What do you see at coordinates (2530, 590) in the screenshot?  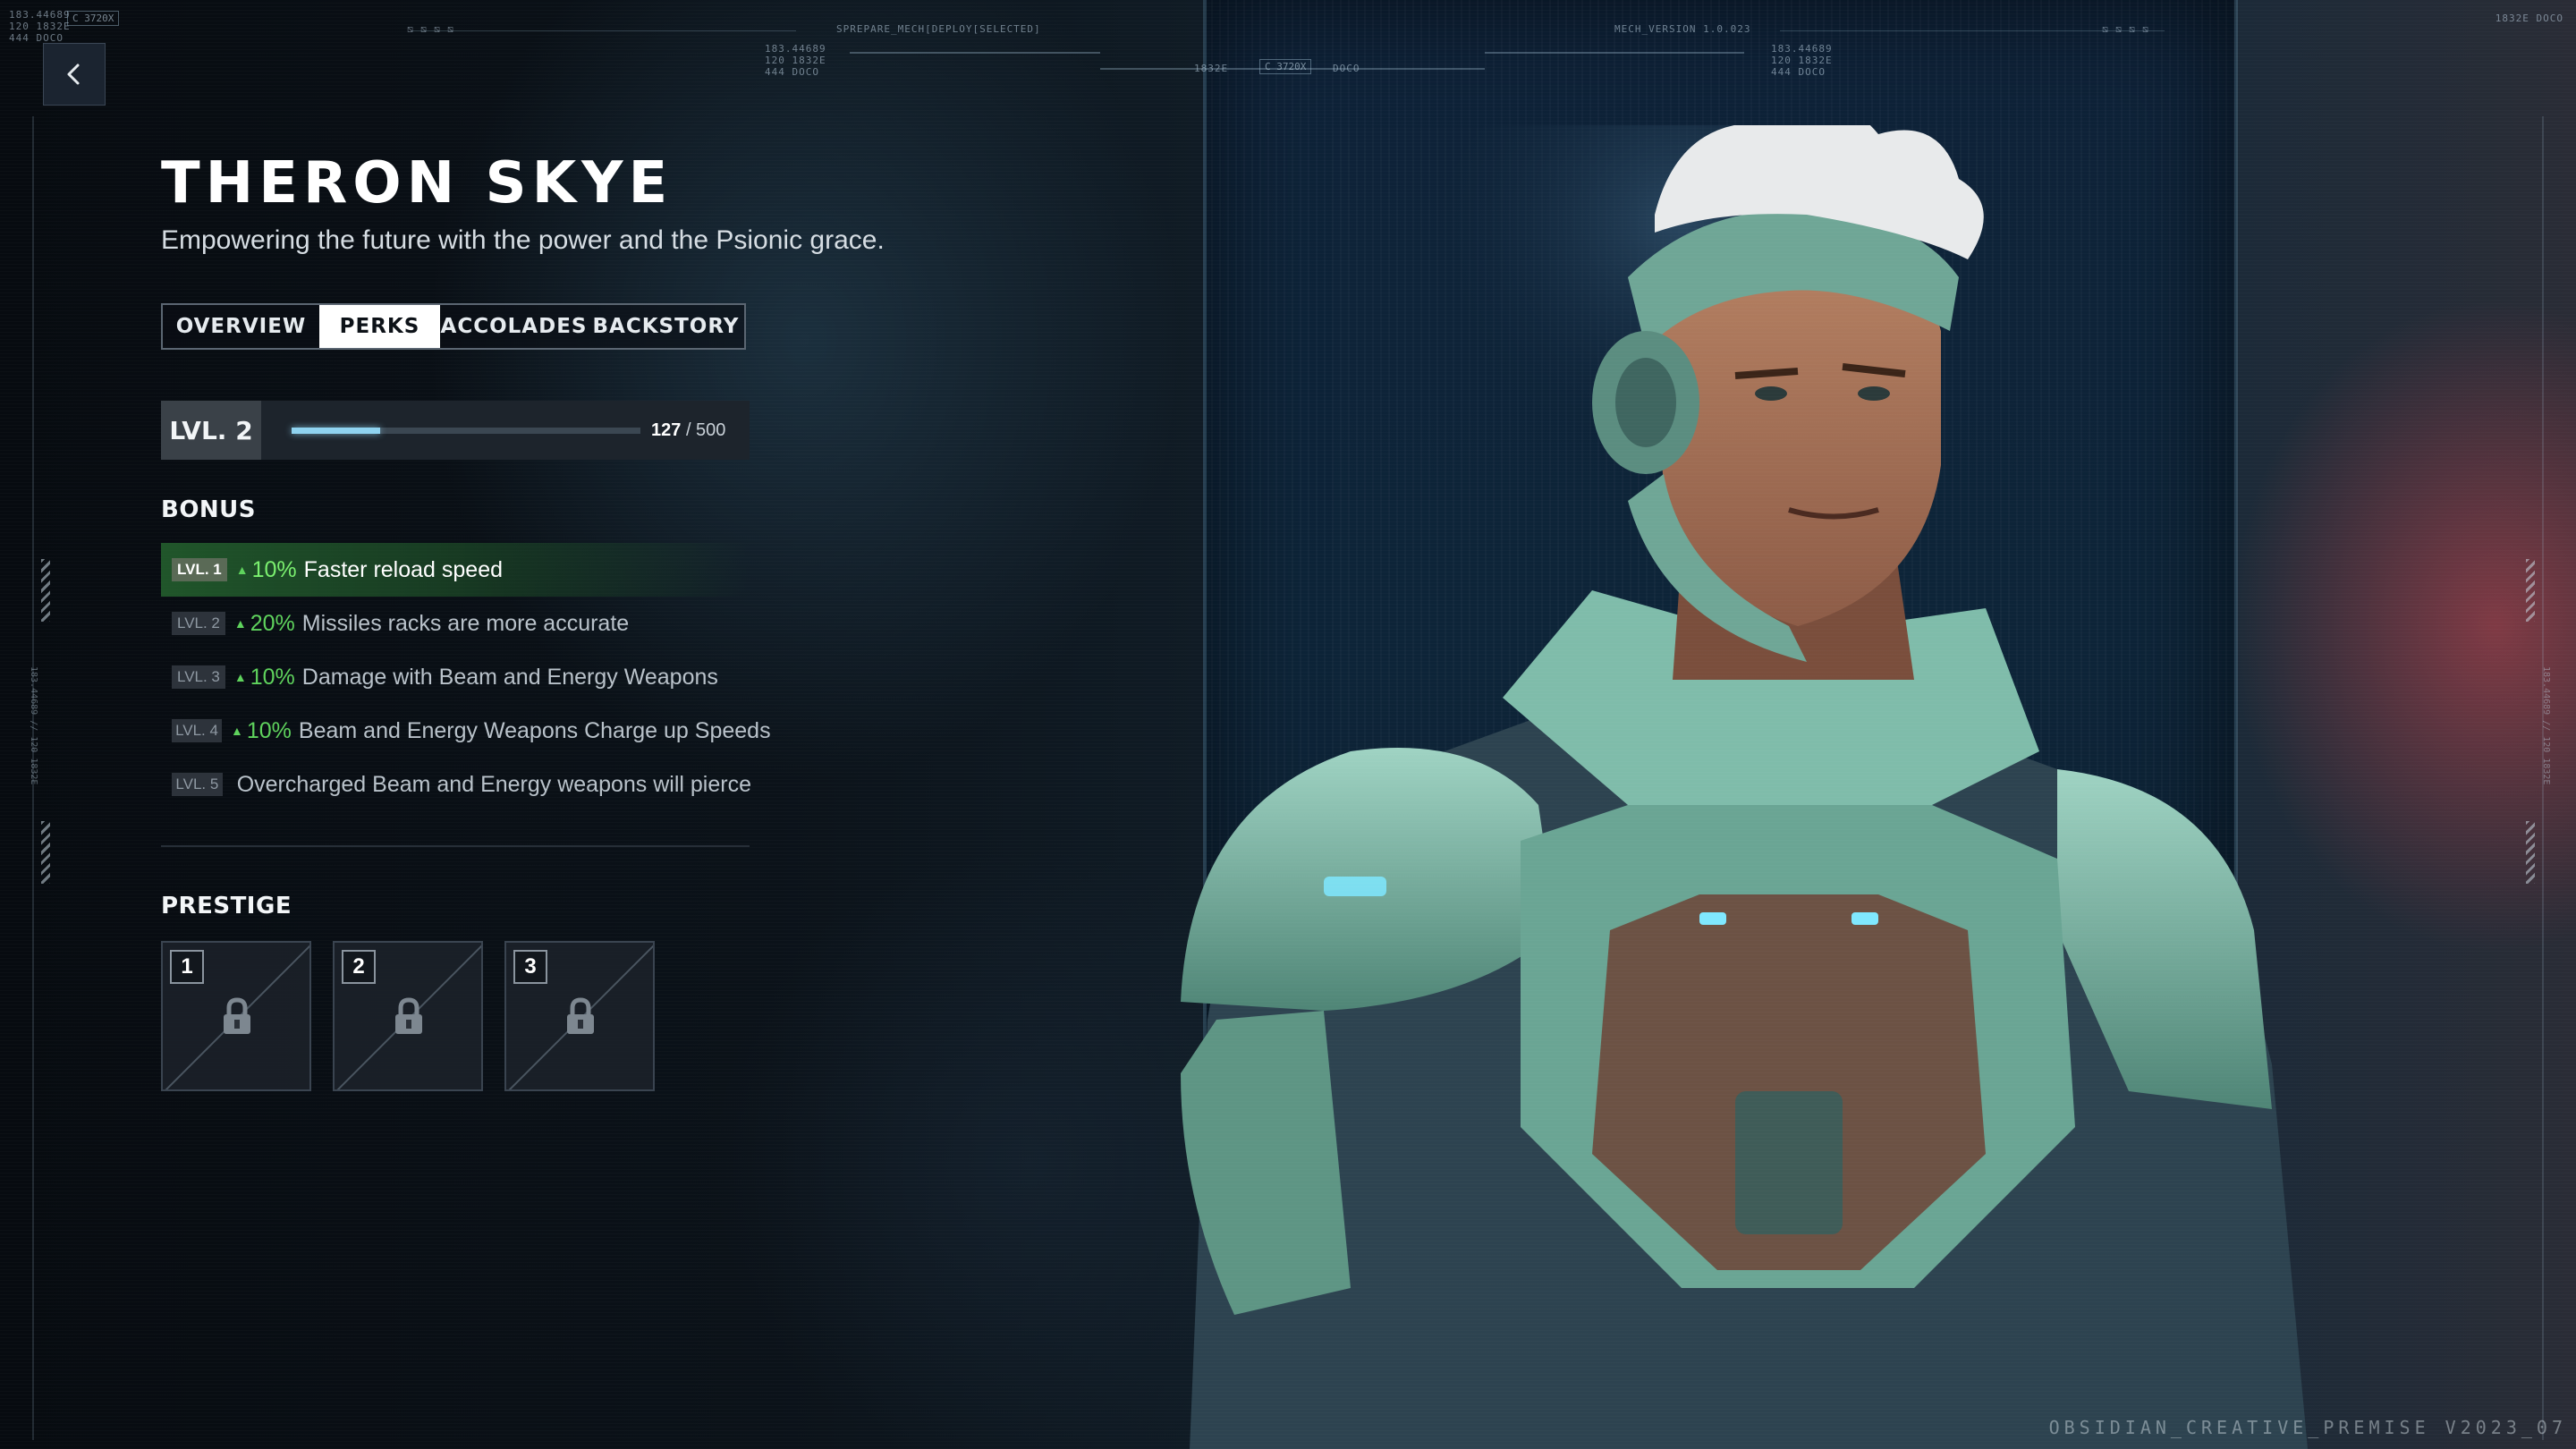 I see `right-hatch-top` at bounding box center [2530, 590].